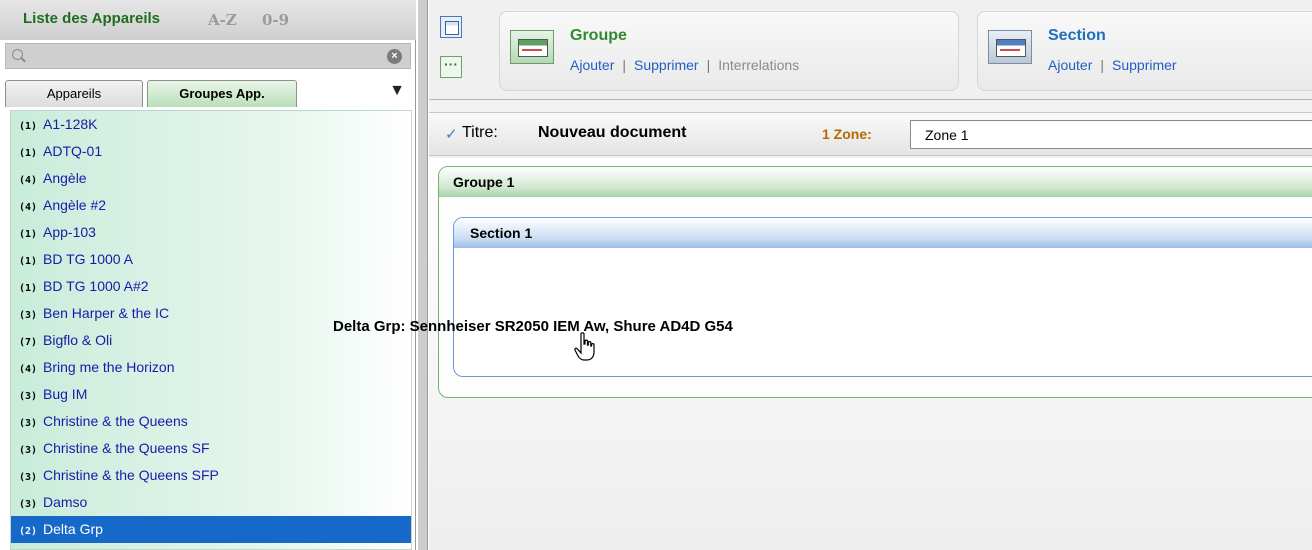  Describe the element at coordinates (222, 93) in the screenshot. I see `tab-groupes-app: Groupes App.` at that location.